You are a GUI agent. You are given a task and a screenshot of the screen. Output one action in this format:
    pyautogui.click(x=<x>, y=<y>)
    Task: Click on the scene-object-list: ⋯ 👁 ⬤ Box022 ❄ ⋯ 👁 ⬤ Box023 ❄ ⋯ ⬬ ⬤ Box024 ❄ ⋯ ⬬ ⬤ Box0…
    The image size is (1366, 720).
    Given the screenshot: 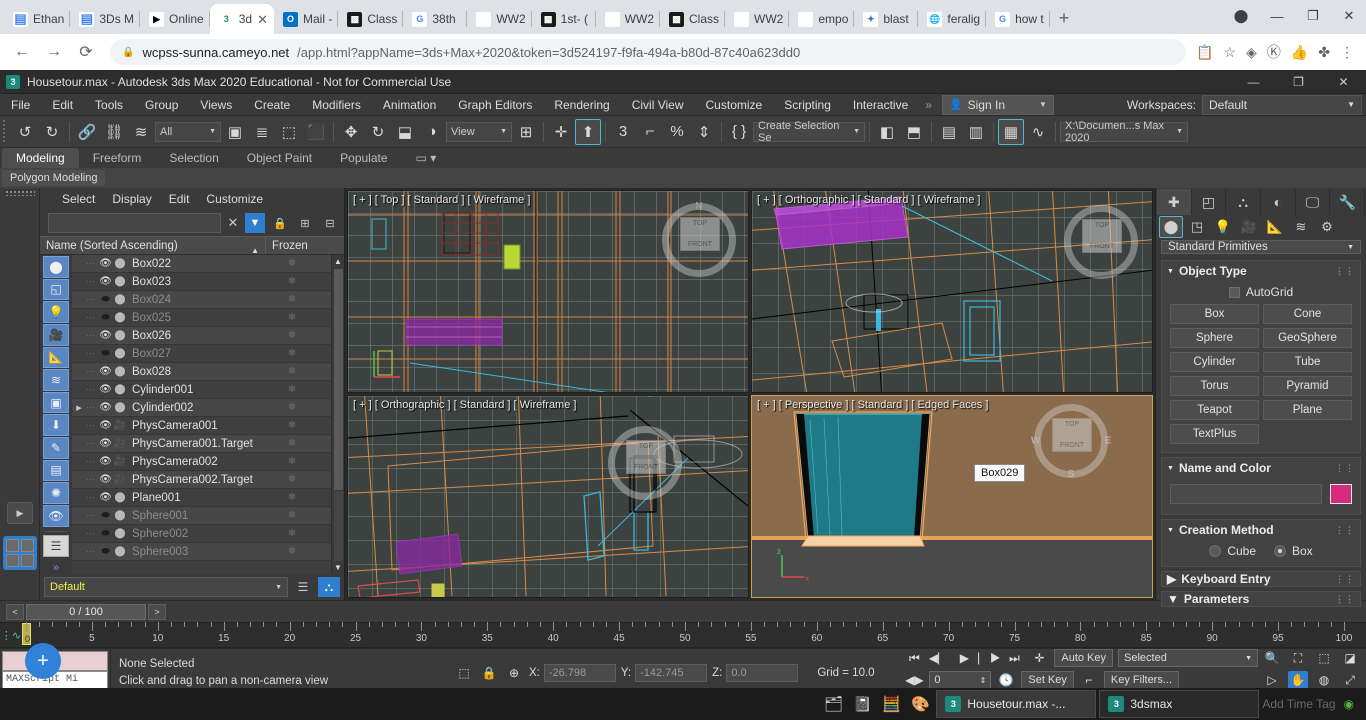 What is the action you would take?
    pyautogui.click(x=201, y=414)
    